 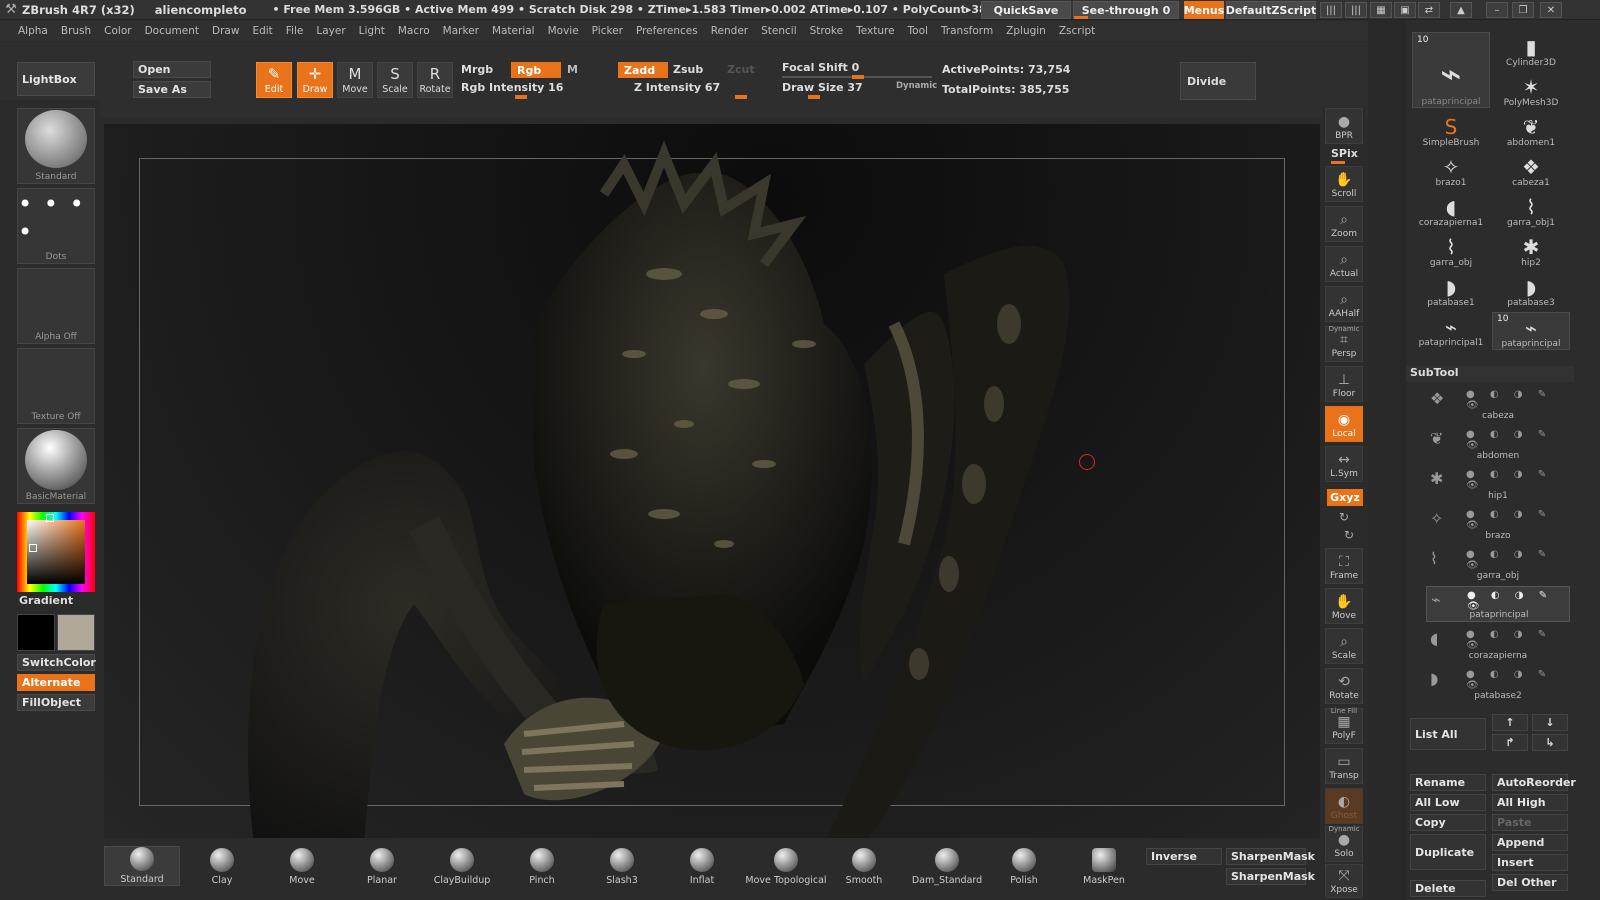 I want to click on tool-patabase3: ◗ patabase3, so click(x=1531, y=288).